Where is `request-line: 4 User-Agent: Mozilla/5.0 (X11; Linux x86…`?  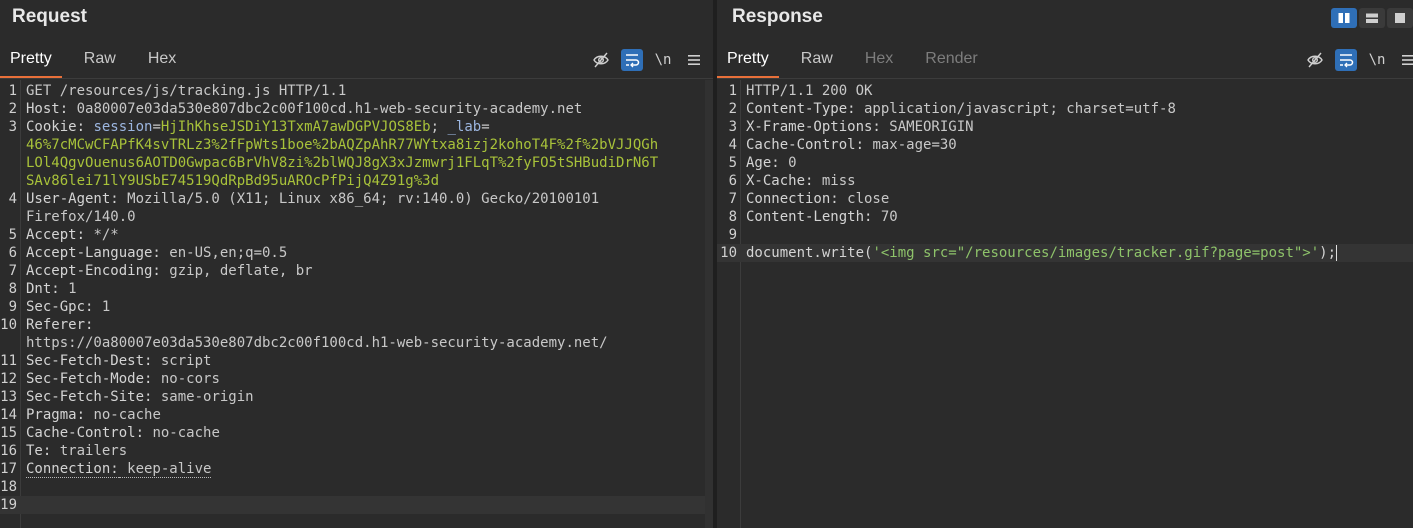 request-line: 4 User-Agent: Mozilla/5.0 (X11; Linux x86… is located at coordinates (356, 199).